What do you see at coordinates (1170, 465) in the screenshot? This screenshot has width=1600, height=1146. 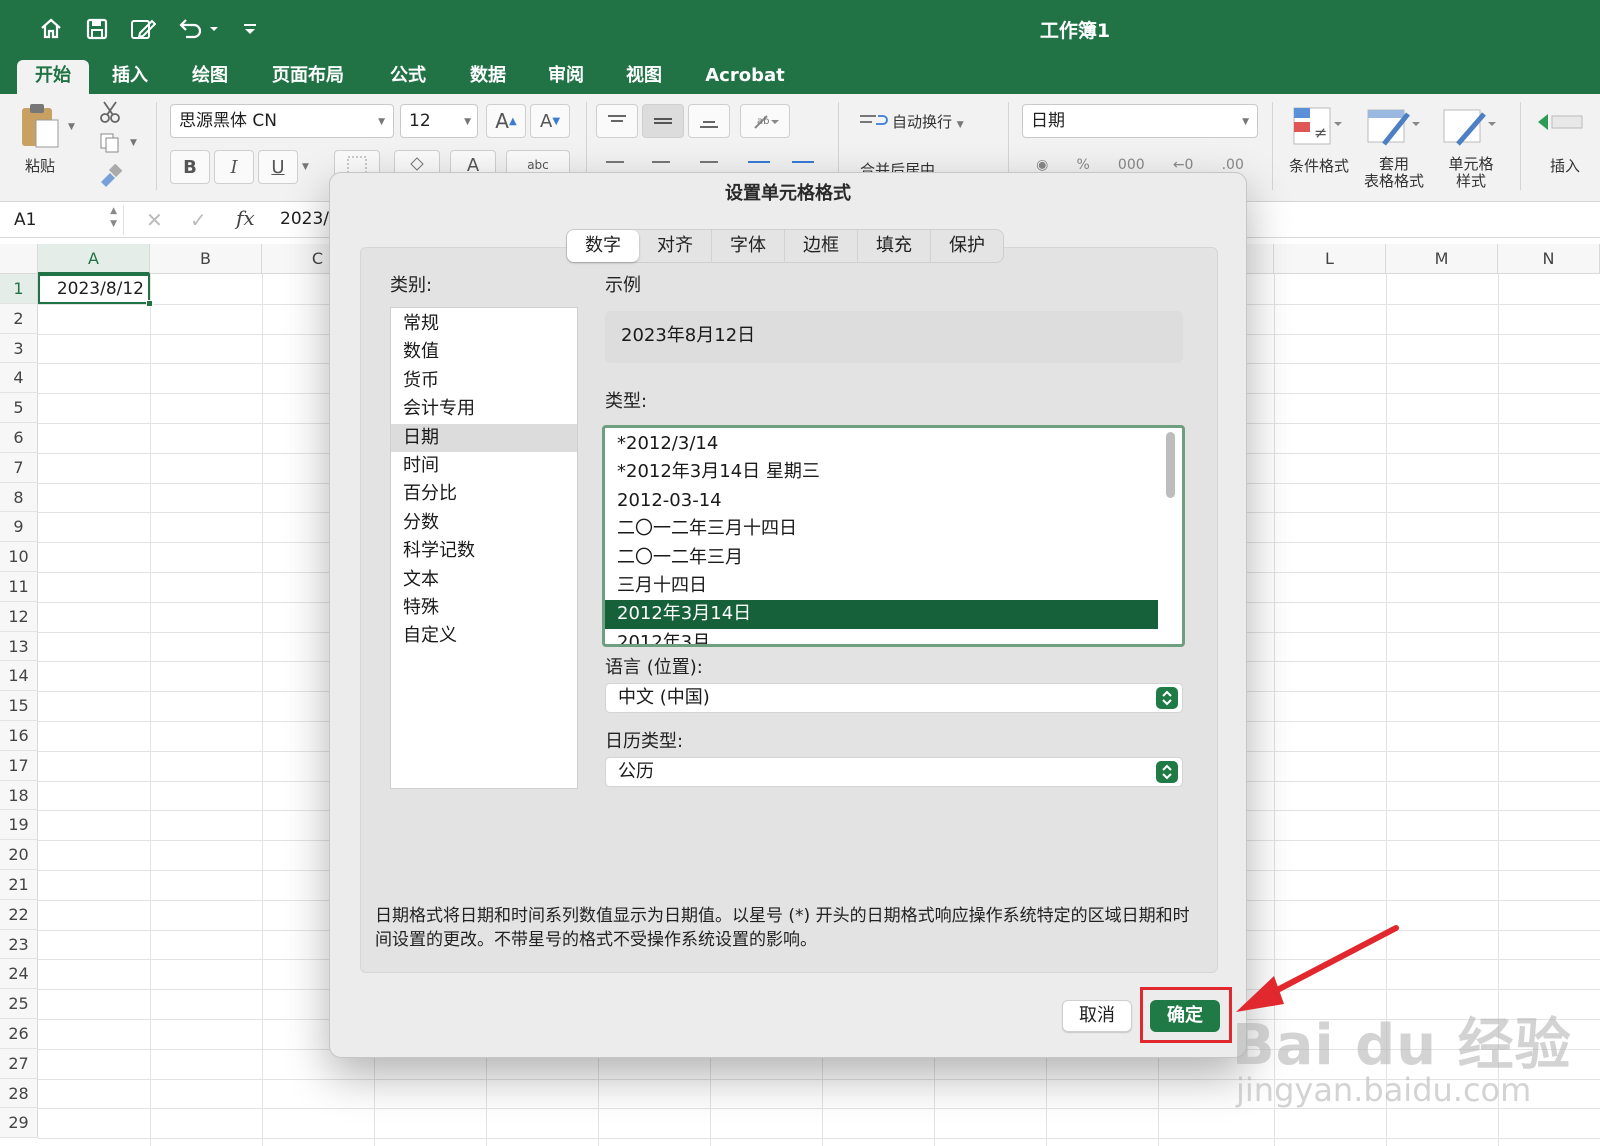 I see `type-list-scrollbar` at bounding box center [1170, 465].